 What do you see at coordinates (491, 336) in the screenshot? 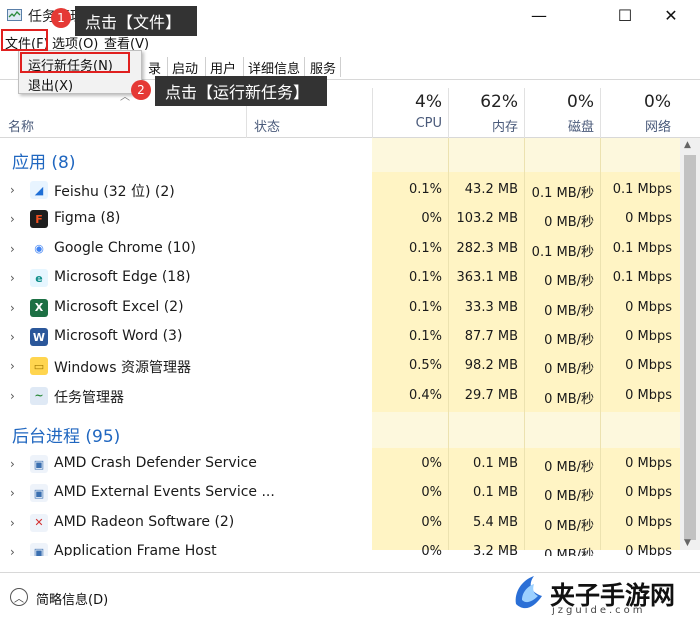
I see `memory-value: 87.7 MB` at bounding box center [491, 336].